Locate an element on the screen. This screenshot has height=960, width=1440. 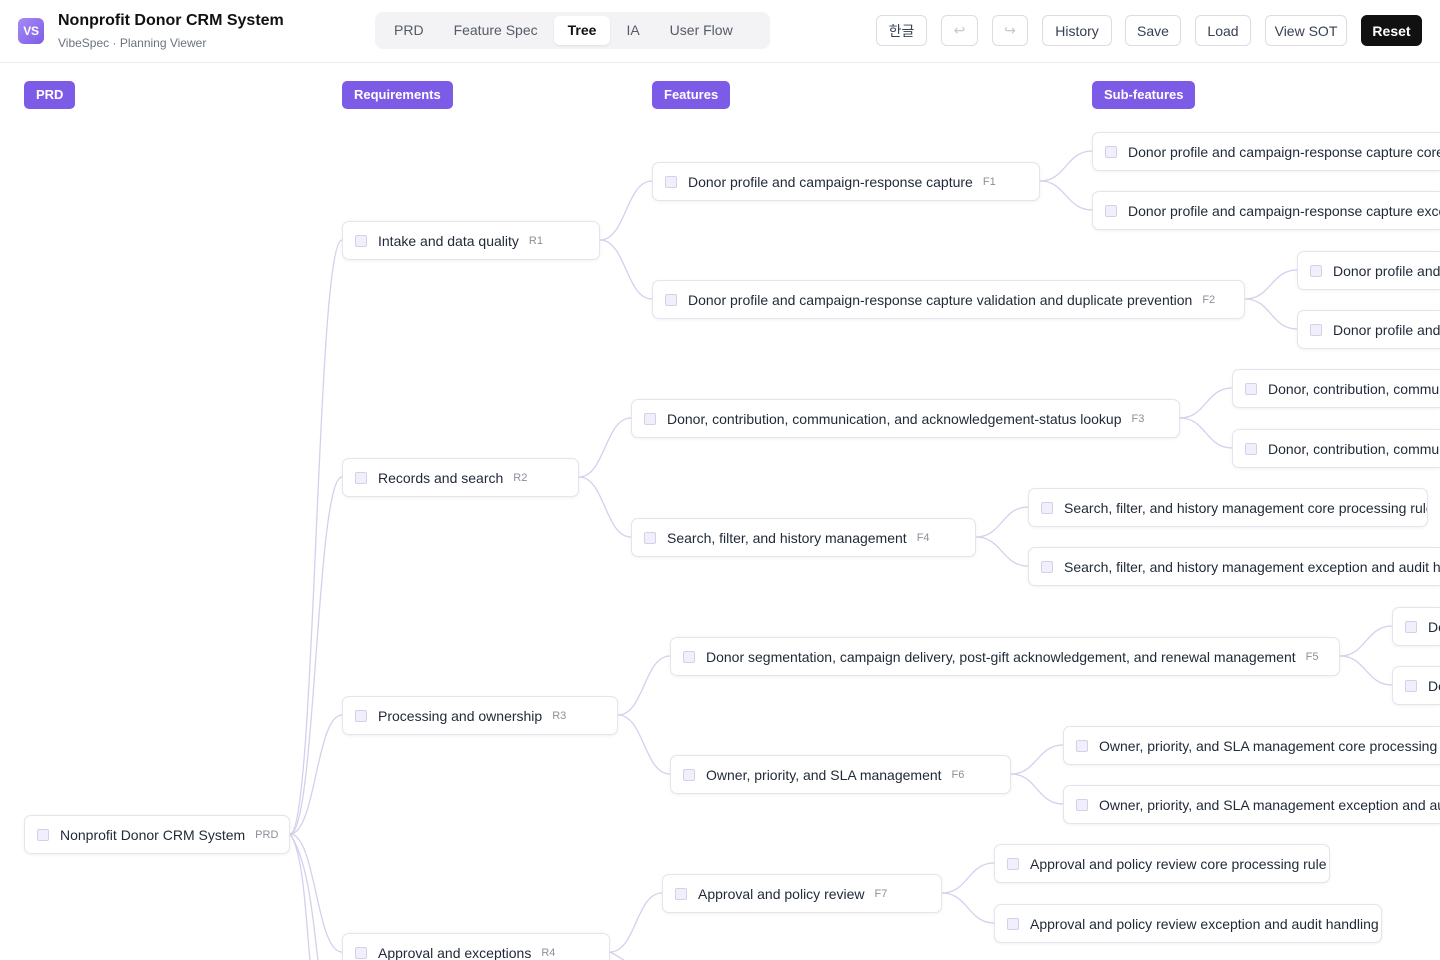
connector-r1-f2 is located at coordinates (626, 269).